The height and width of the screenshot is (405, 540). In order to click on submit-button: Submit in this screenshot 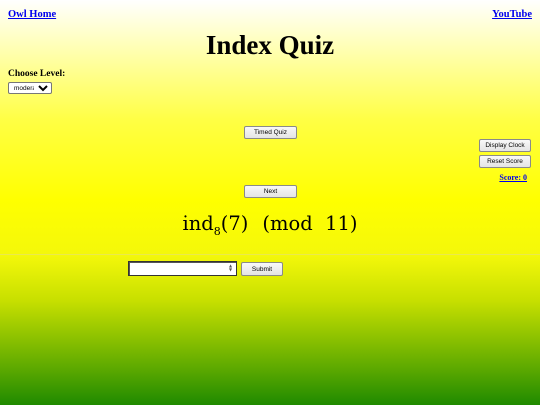, I will do `click(262, 269)`.